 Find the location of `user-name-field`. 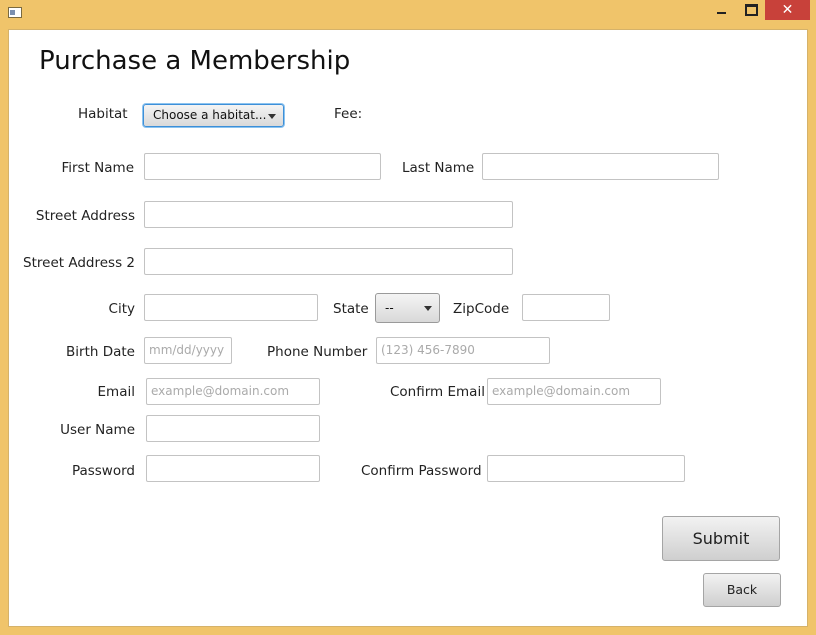

user-name-field is located at coordinates (233, 428).